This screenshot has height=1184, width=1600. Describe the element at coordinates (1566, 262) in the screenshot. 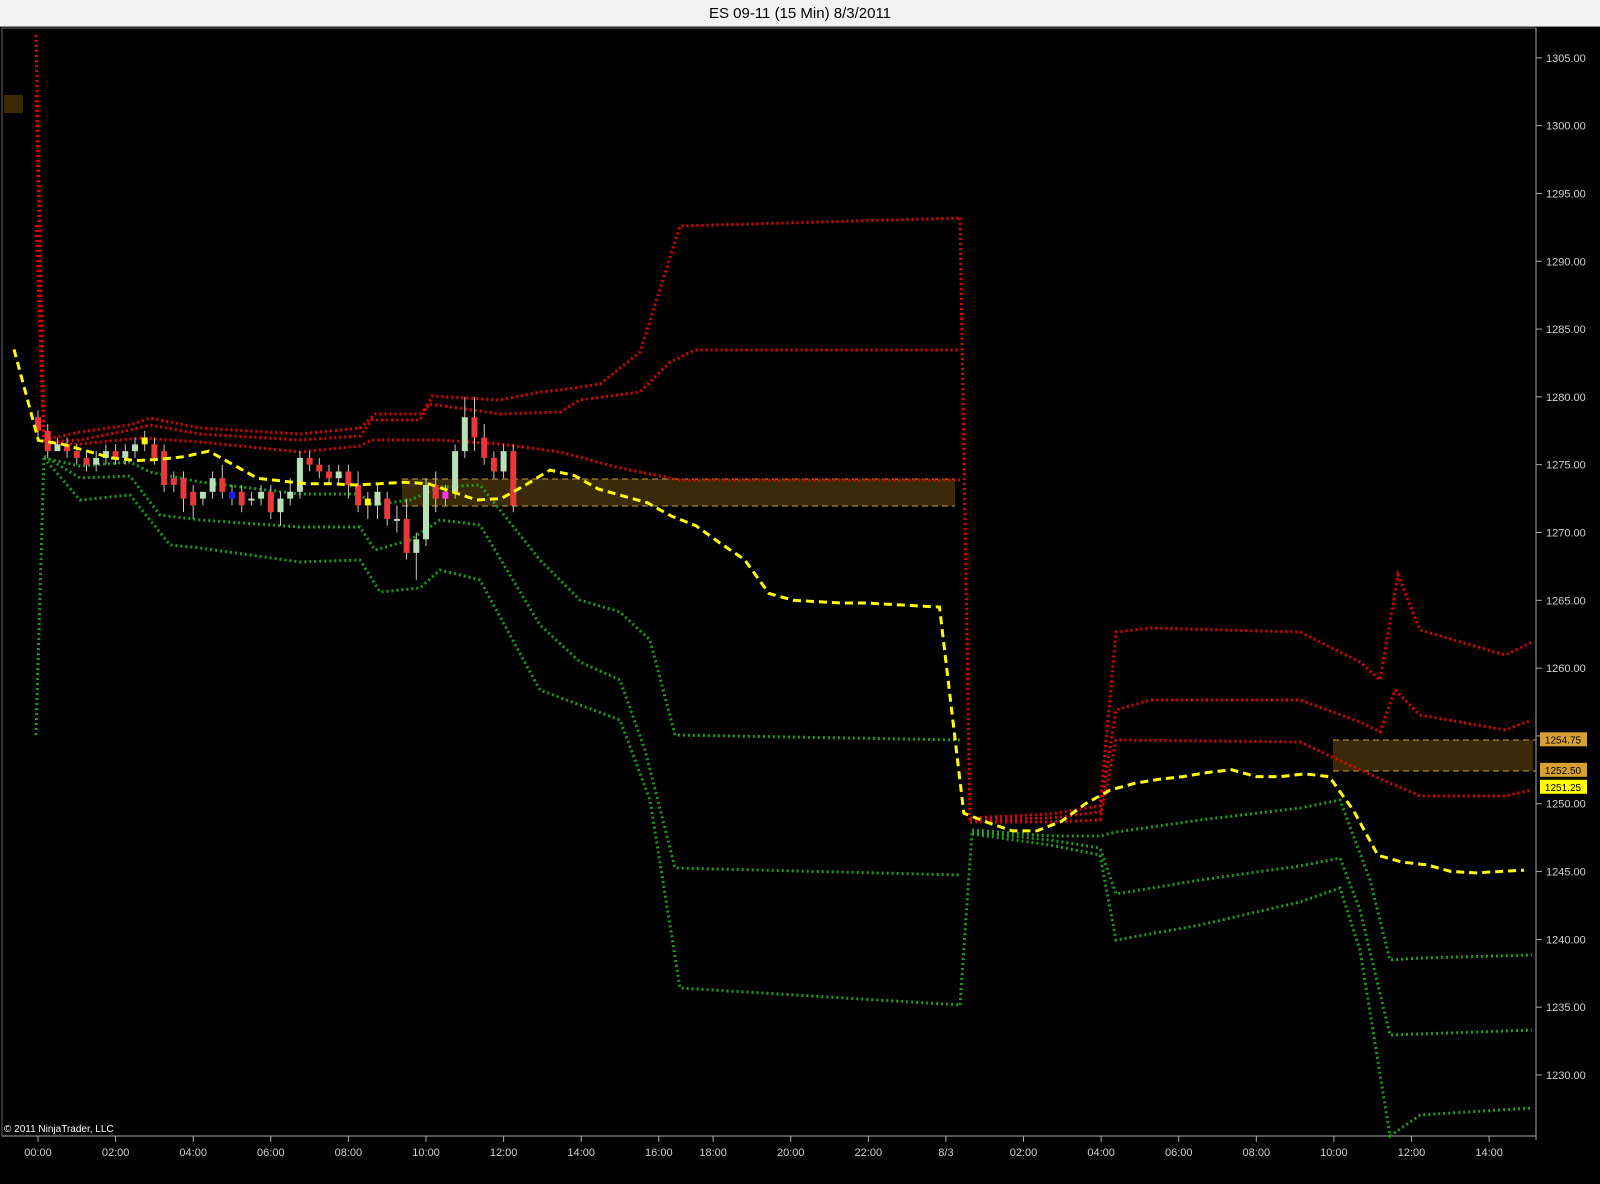

I see `price-tick-label: 1290.00` at that location.